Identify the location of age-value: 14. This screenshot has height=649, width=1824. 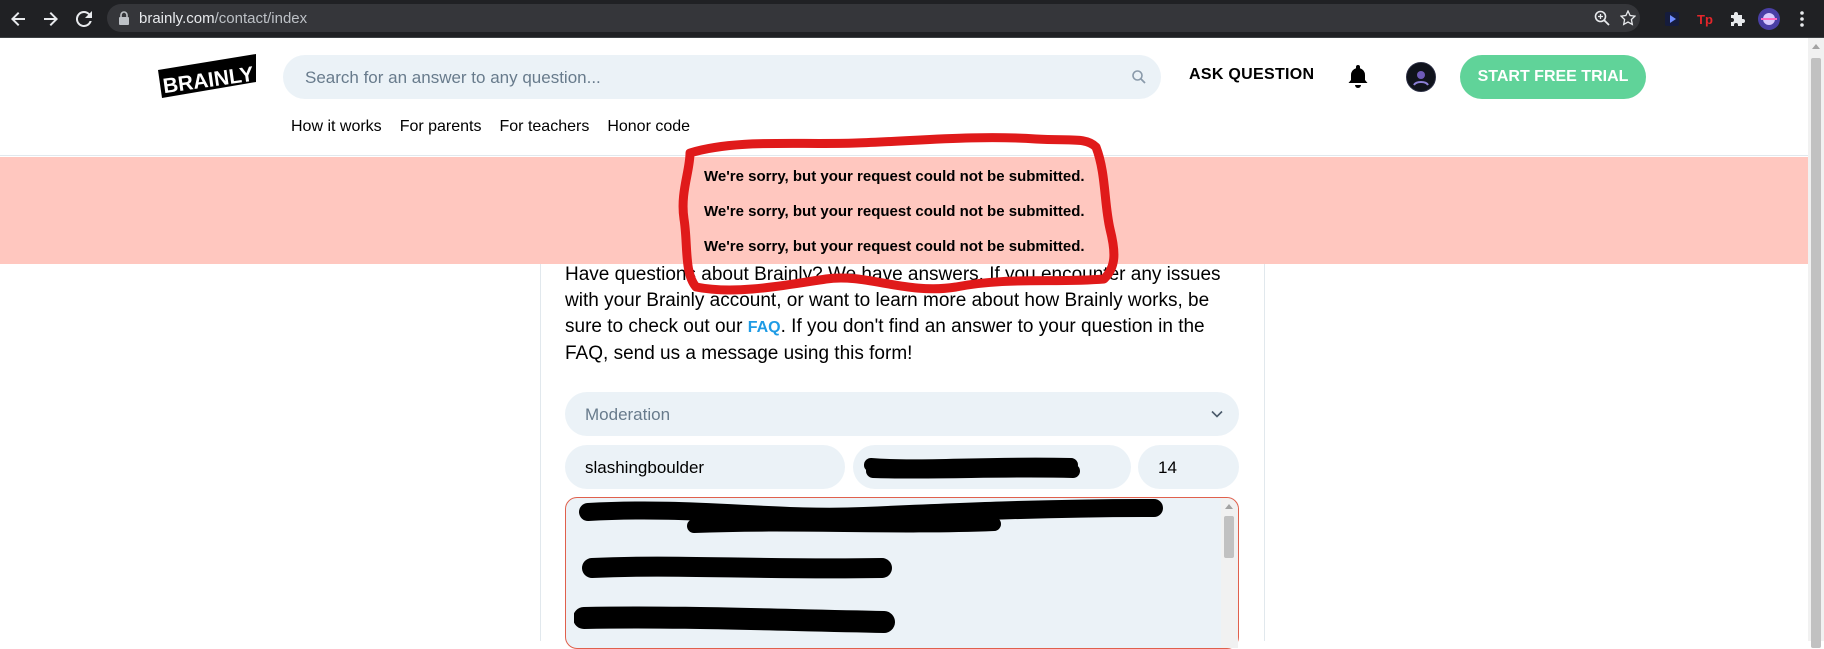
(1167, 467).